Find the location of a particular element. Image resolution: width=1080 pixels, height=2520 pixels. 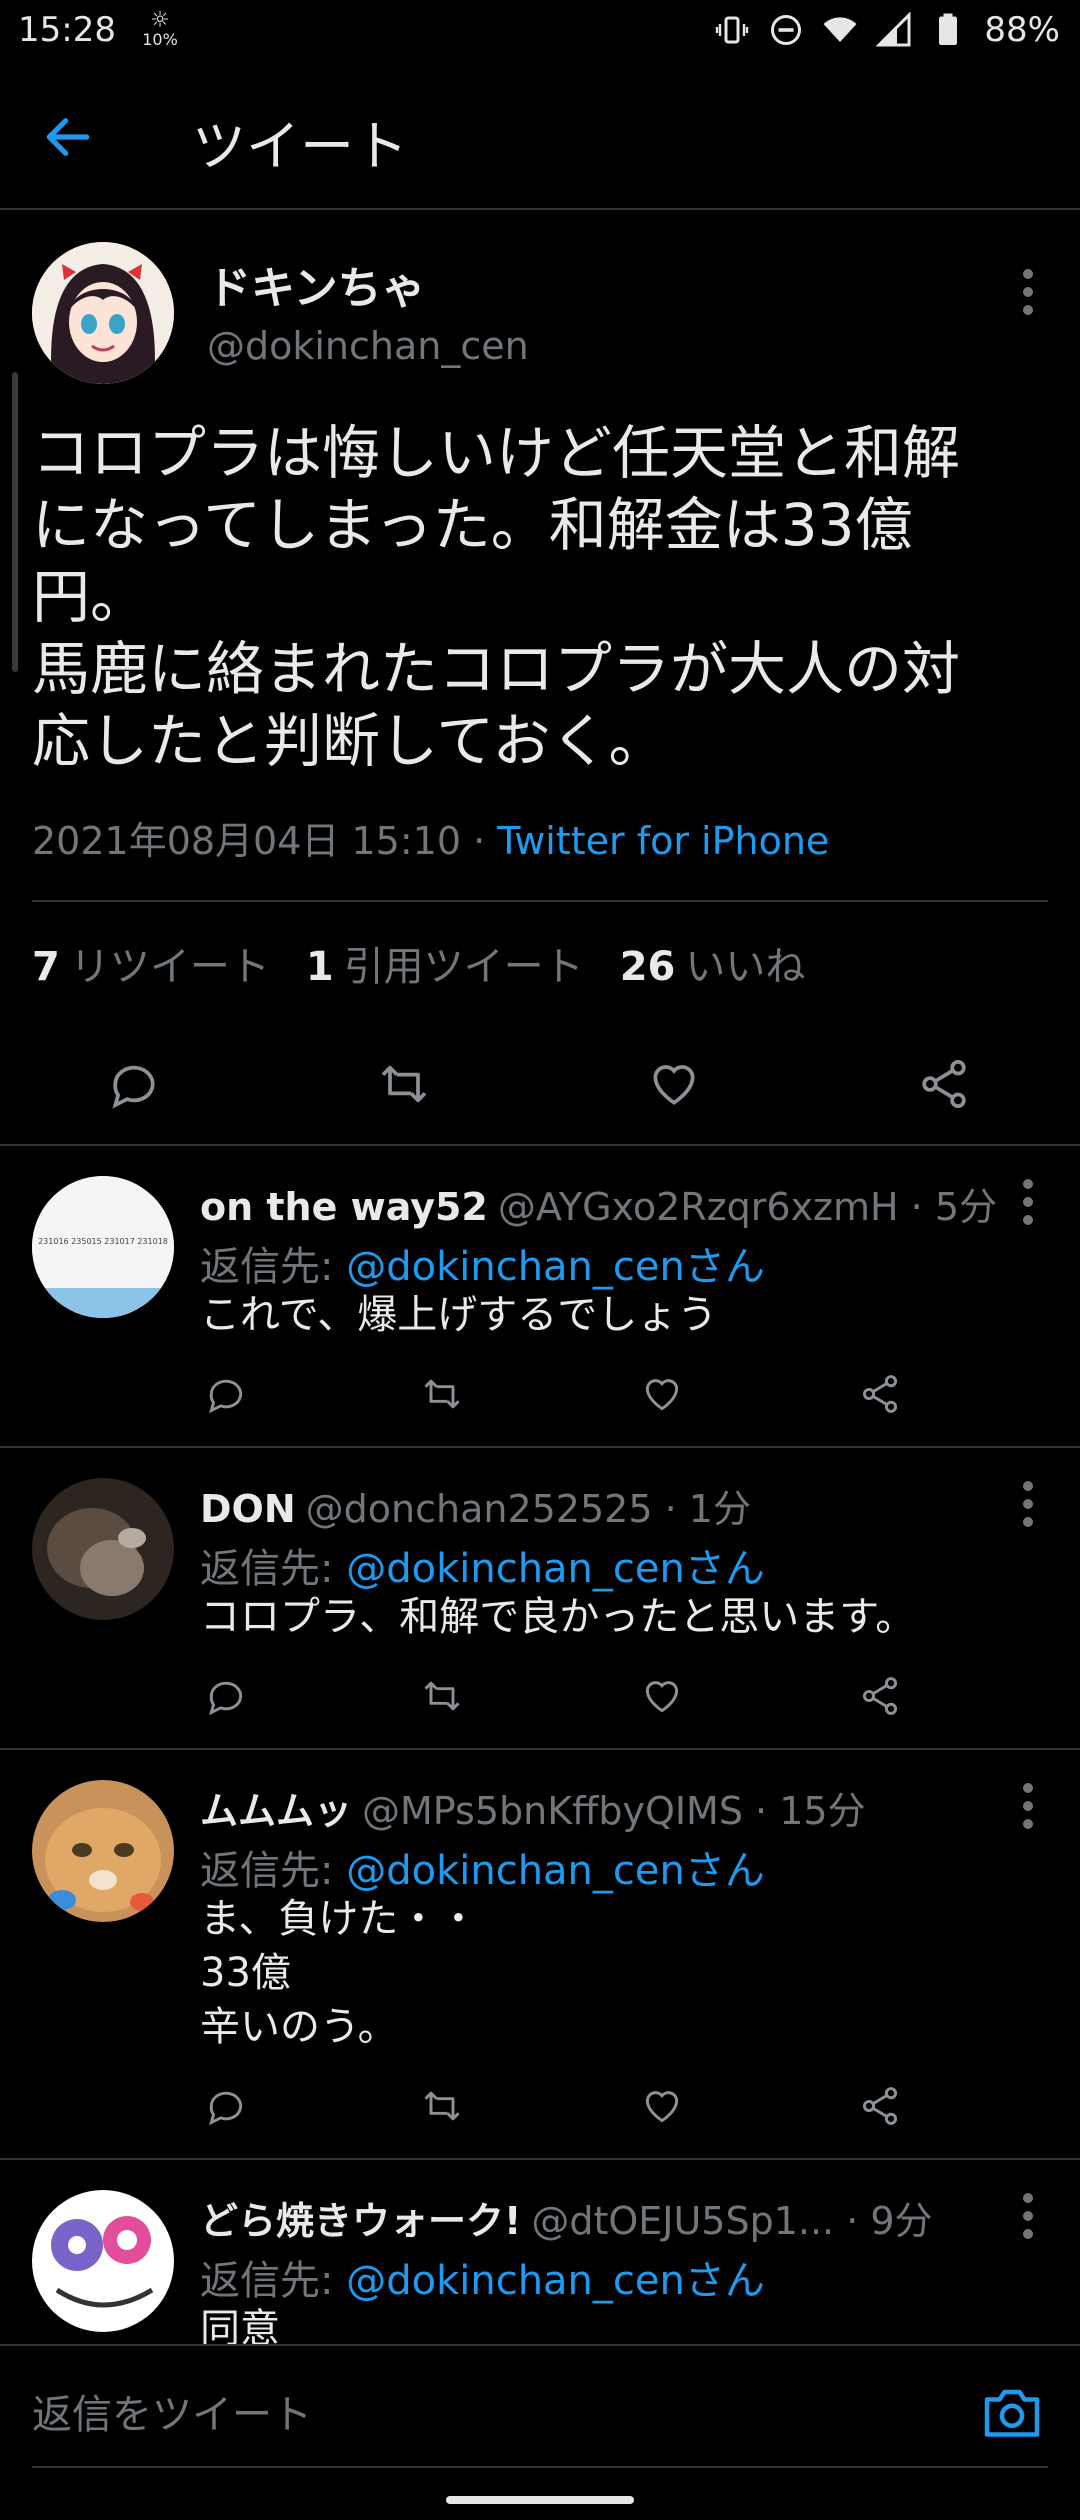

cat-photo-avatar-image is located at coordinates (103, 1851).